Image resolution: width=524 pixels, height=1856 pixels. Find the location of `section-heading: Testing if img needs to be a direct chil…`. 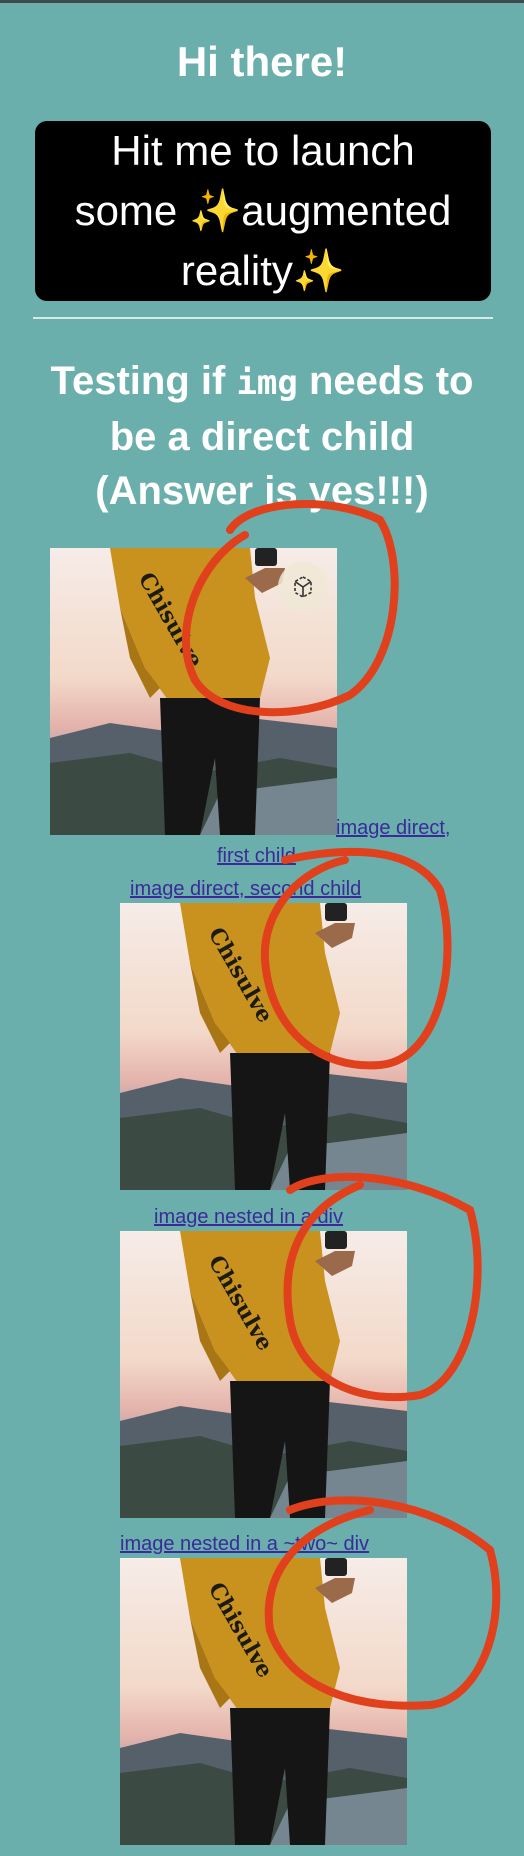

section-heading: Testing if img needs to be a direct chil… is located at coordinates (262, 436).